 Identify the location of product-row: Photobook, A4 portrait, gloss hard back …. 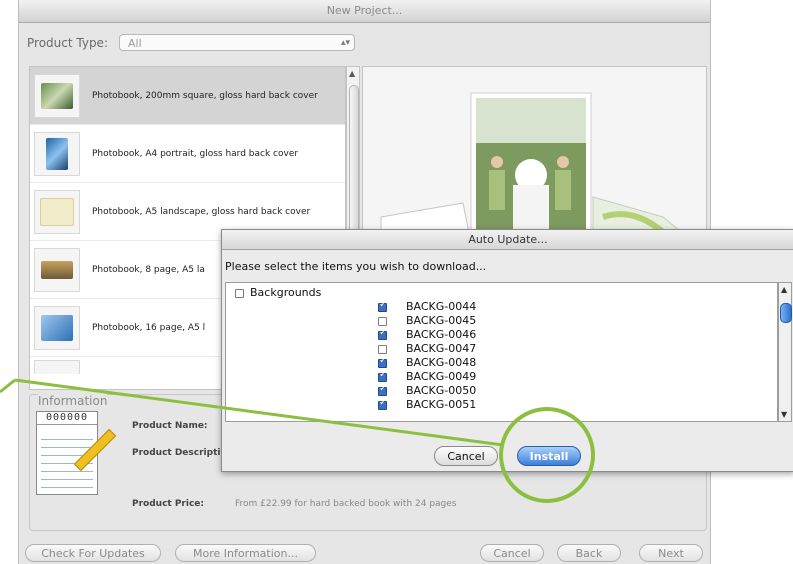
(187, 154).